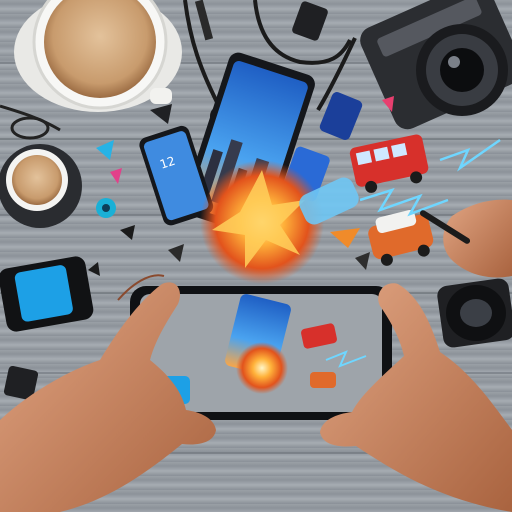  Describe the element at coordinates (310, 21) in the screenshot. I see `usb-drive-icon` at that location.